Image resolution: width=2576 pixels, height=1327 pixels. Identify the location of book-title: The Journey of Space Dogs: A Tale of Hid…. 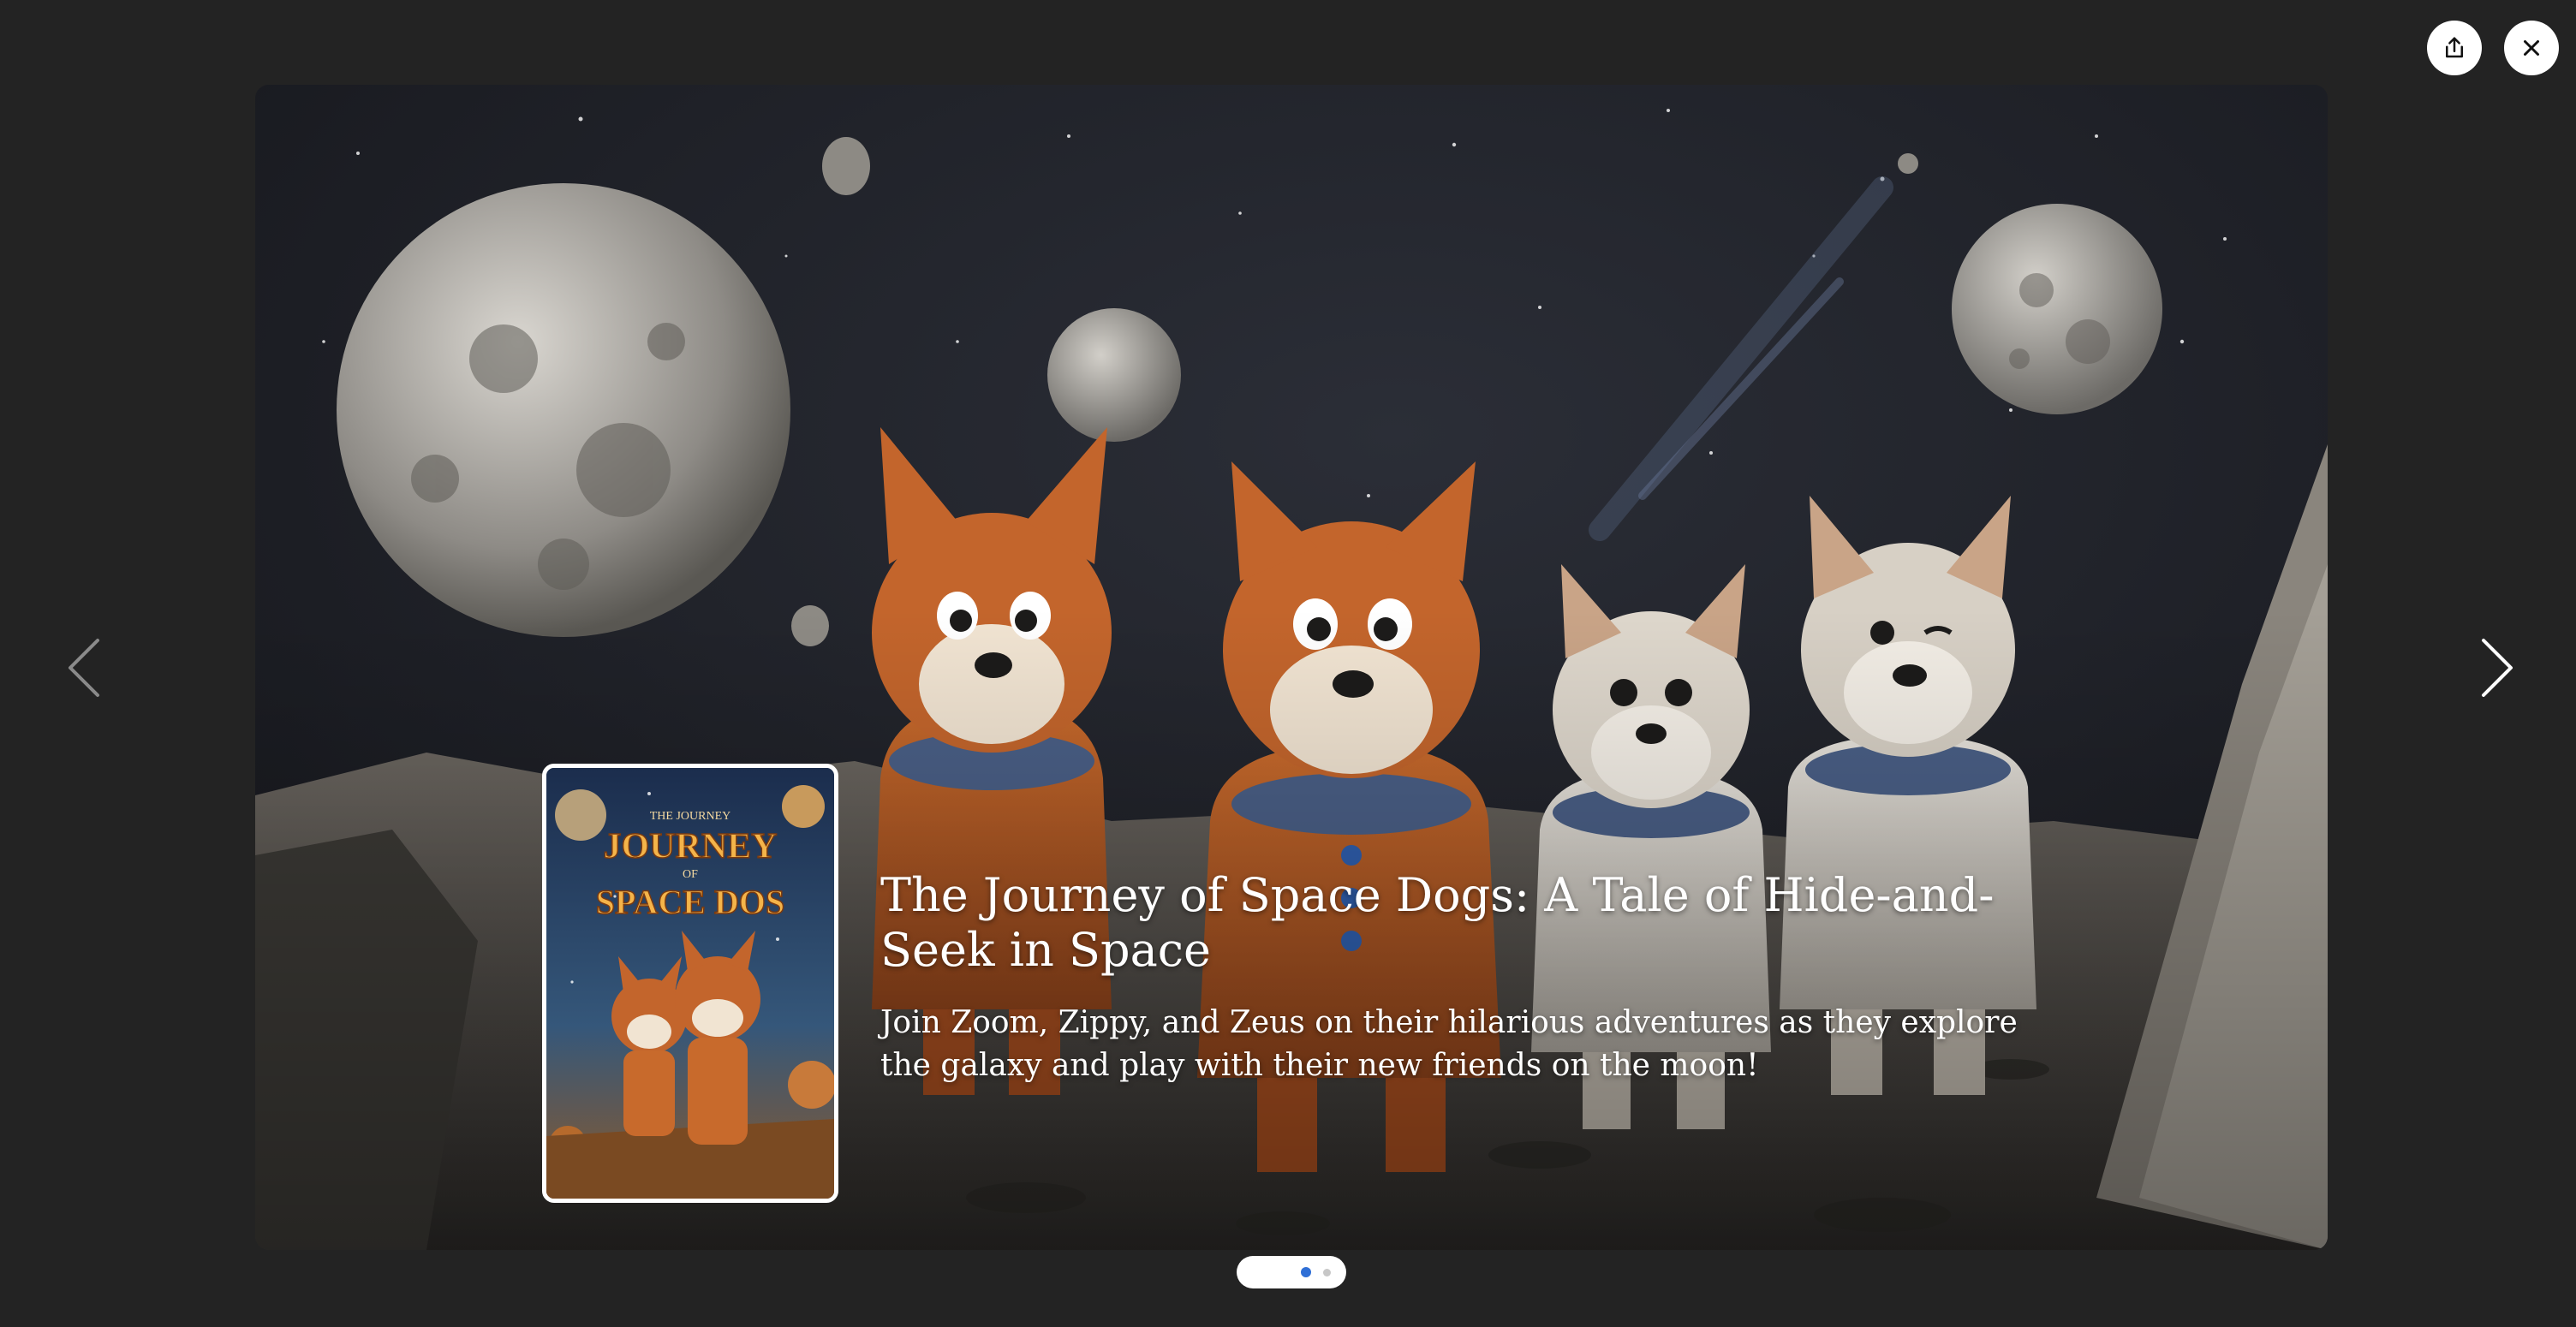
(1437, 922).